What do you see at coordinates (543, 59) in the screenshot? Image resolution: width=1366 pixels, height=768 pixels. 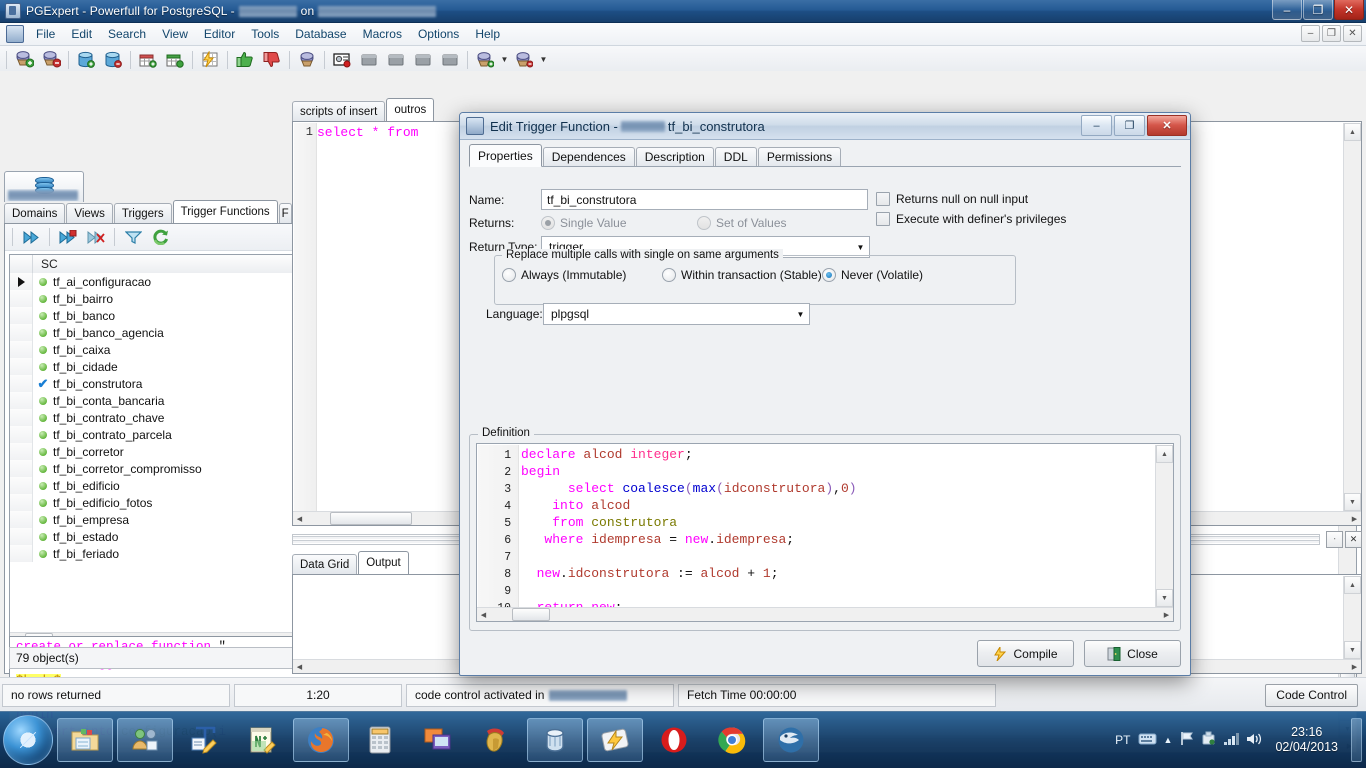 I see `close-session-dropdown-icon: ▼` at bounding box center [543, 59].